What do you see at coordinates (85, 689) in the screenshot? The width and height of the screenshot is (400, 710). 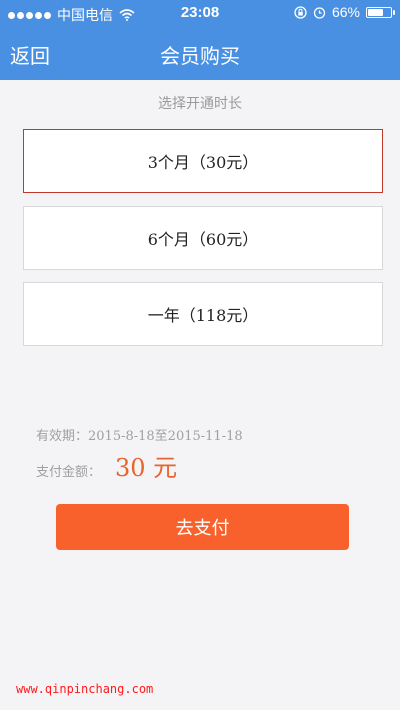 I see `watermark-text: www.qinpinchang.com` at bounding box center [85, 689].